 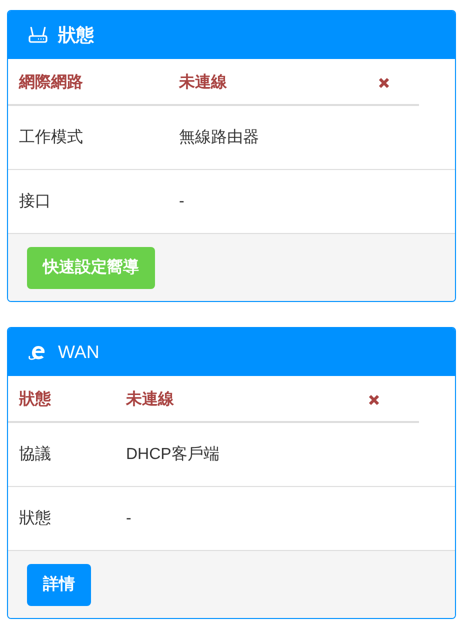 I want to click on row-label: 網際網路, so click(x=51, y=82).